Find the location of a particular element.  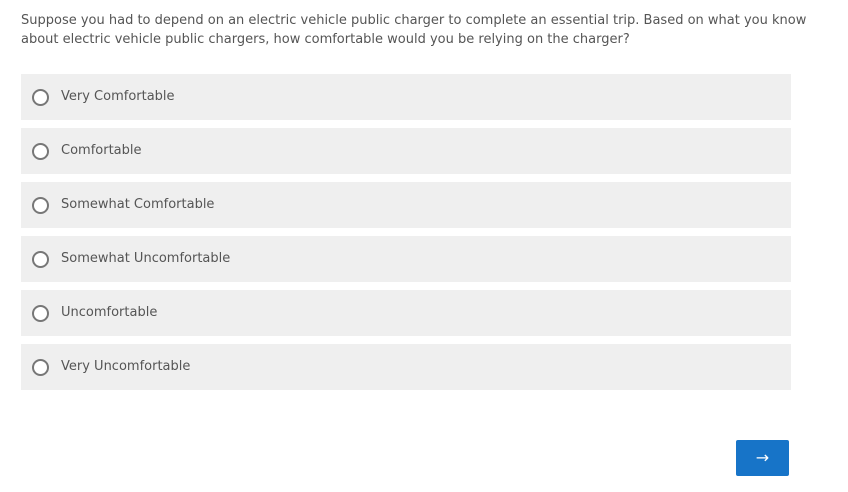

option-label: Somewhat Comfortable is located at coordinates (138, 204).